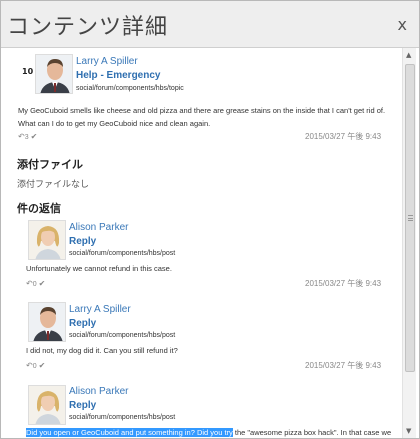 This screenshot has height=439, width=420. What do you see at coordinates (39, 208) in the screenshot?
I see `replies-heading: 件の返信` at bounding box center [39, 208].